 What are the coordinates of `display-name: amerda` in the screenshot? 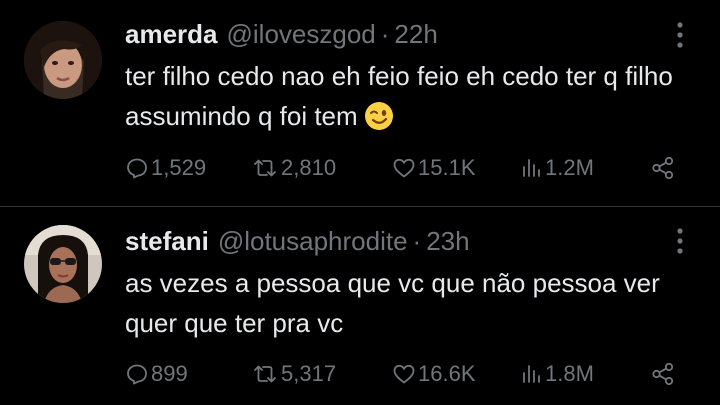 It's located at (171, 34).